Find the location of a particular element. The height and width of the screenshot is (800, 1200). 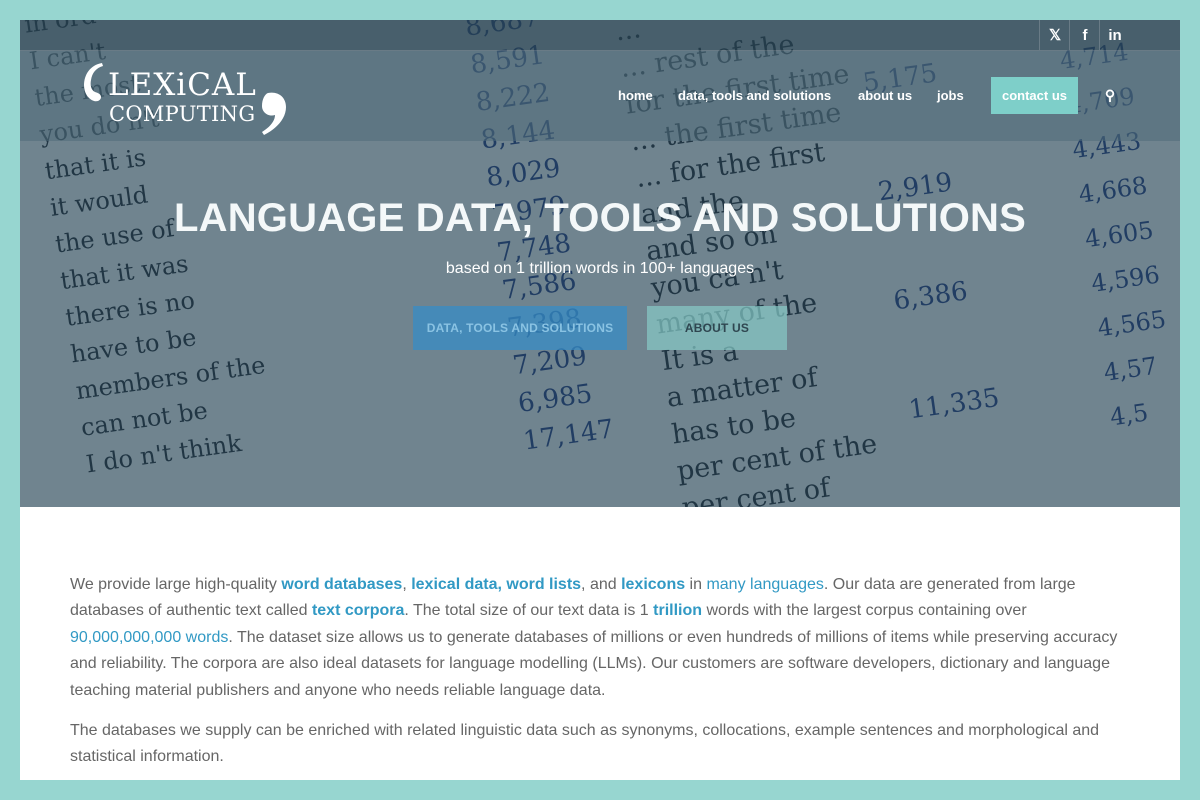

x-twitter-icon: 𝕏 is located at coordinates (1055, 35).